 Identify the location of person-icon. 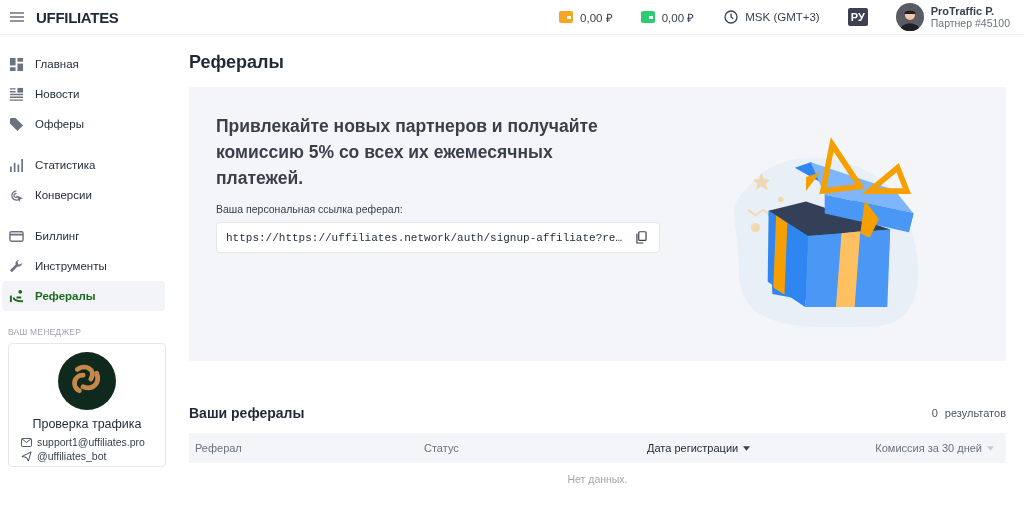
(16, 296).